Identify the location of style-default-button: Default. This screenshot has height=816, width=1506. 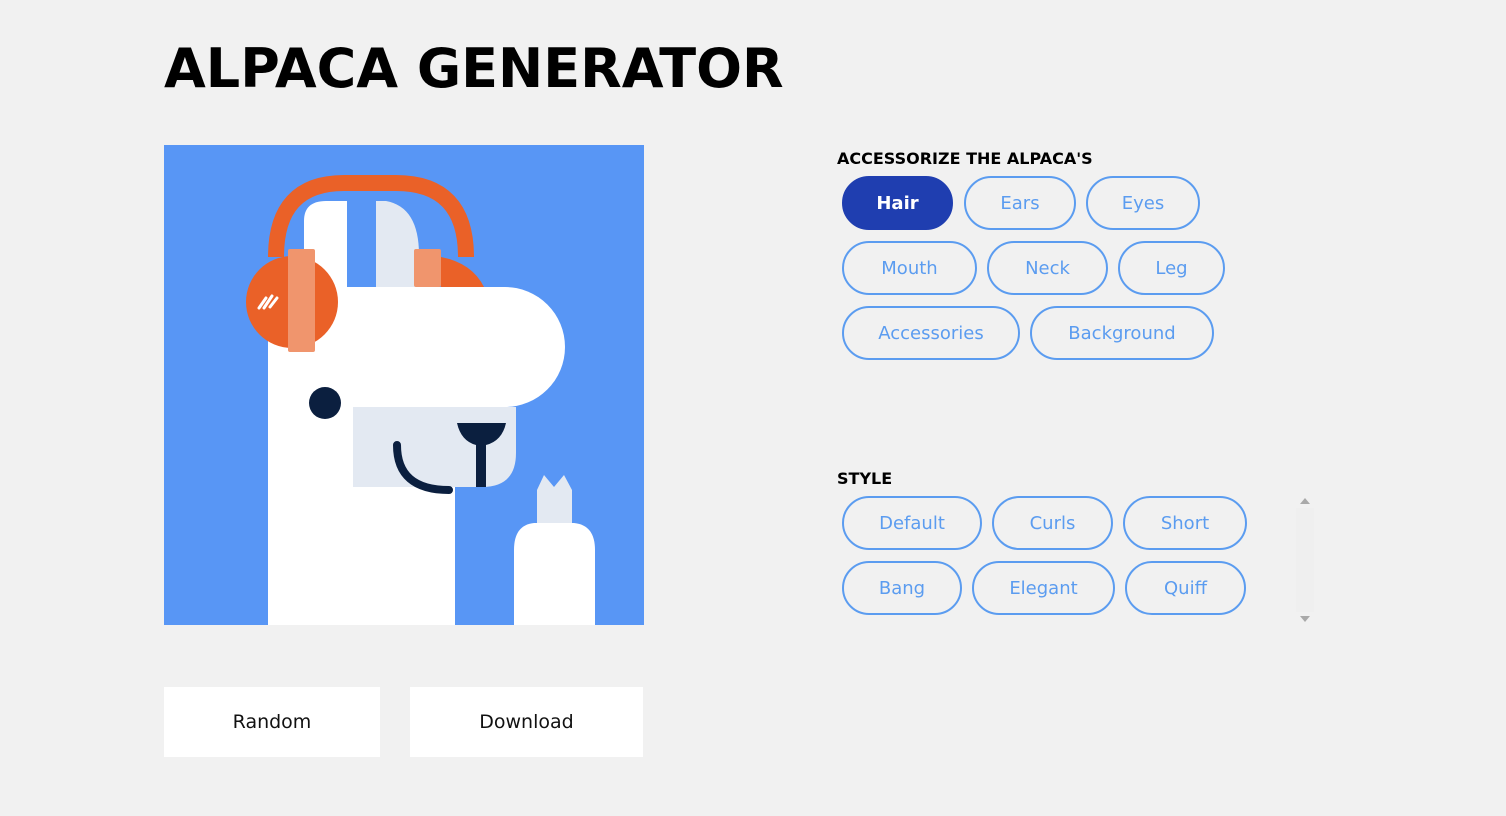
(912, 523).